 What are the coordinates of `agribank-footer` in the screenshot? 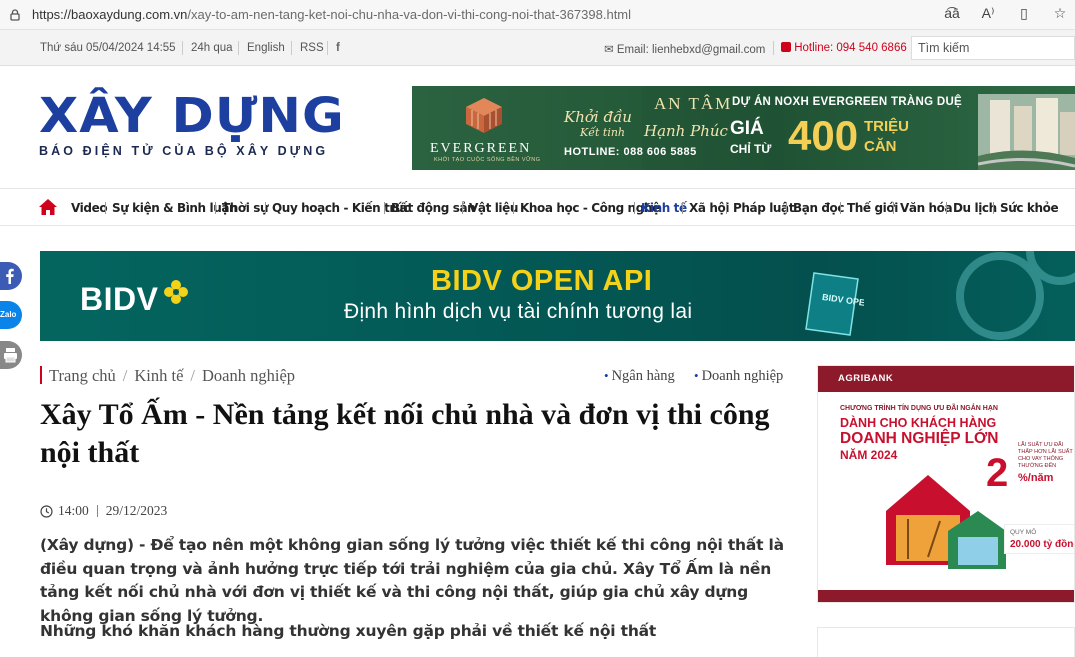 It's located at (946, 596).